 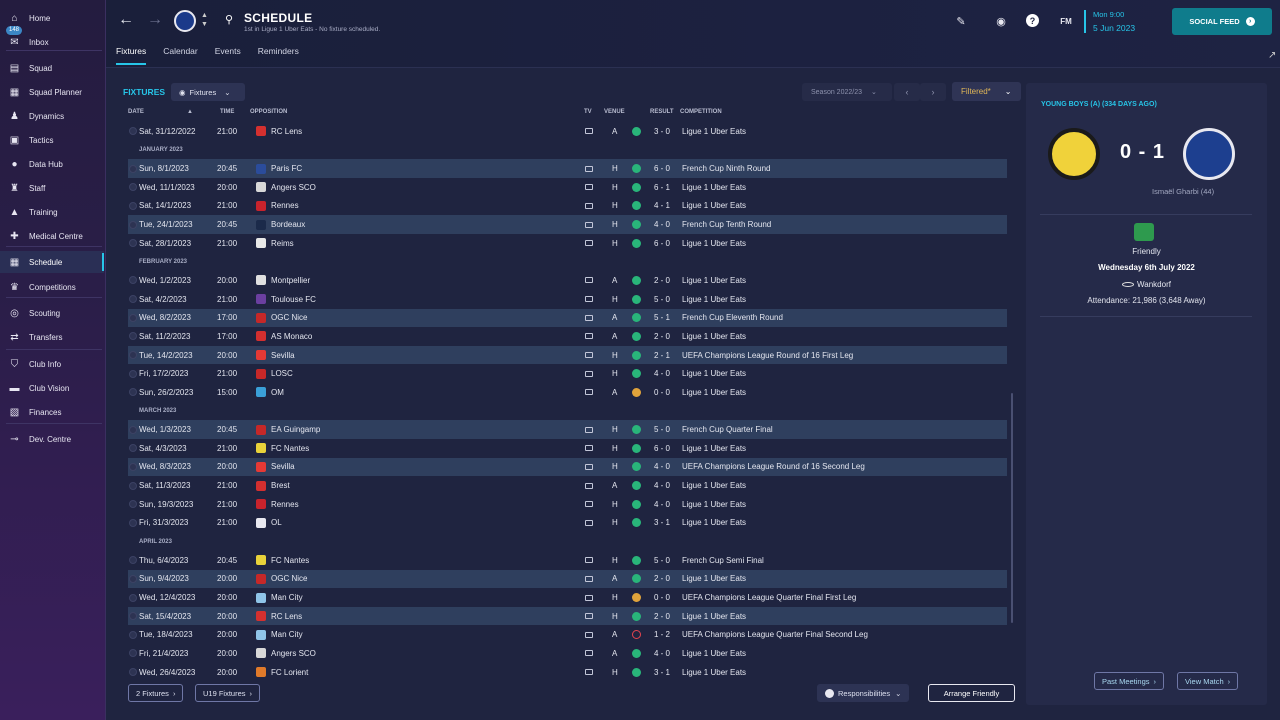 What do you see at coordinates (229, 19) in the screenshot?
I see `search-icon: ⚲` at bounding box center [229, 19].